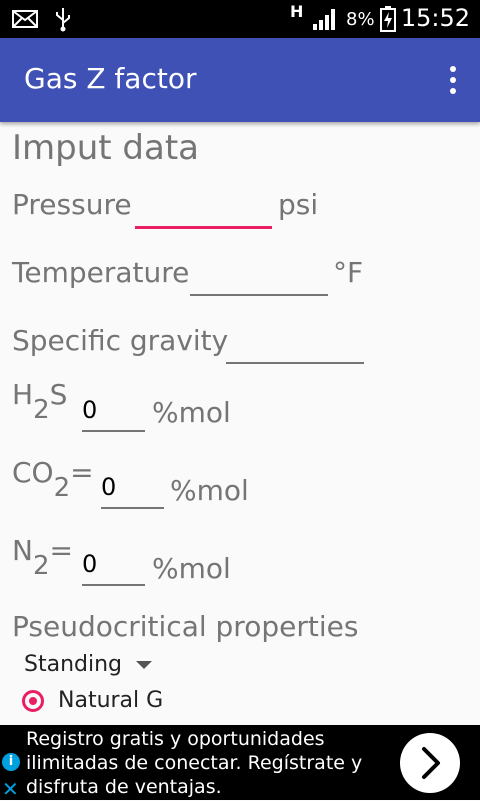 The image size is (480, 801). Describe the element at coordinates (297, 11) in the screenshot. I see `network-type-label: H` at that location.